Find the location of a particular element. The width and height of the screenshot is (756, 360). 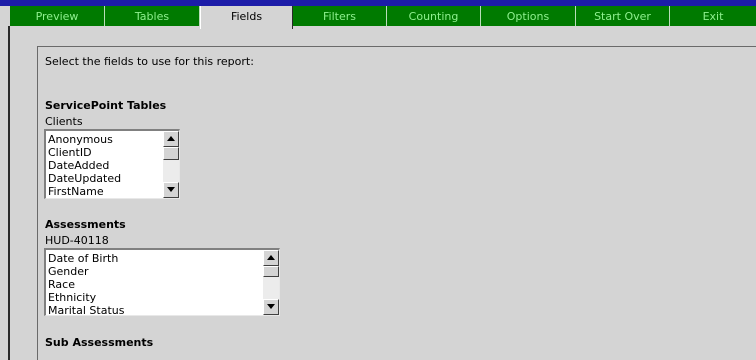

sub-assessments-heading: Sub Assessments is located at coordinates (99, 342).